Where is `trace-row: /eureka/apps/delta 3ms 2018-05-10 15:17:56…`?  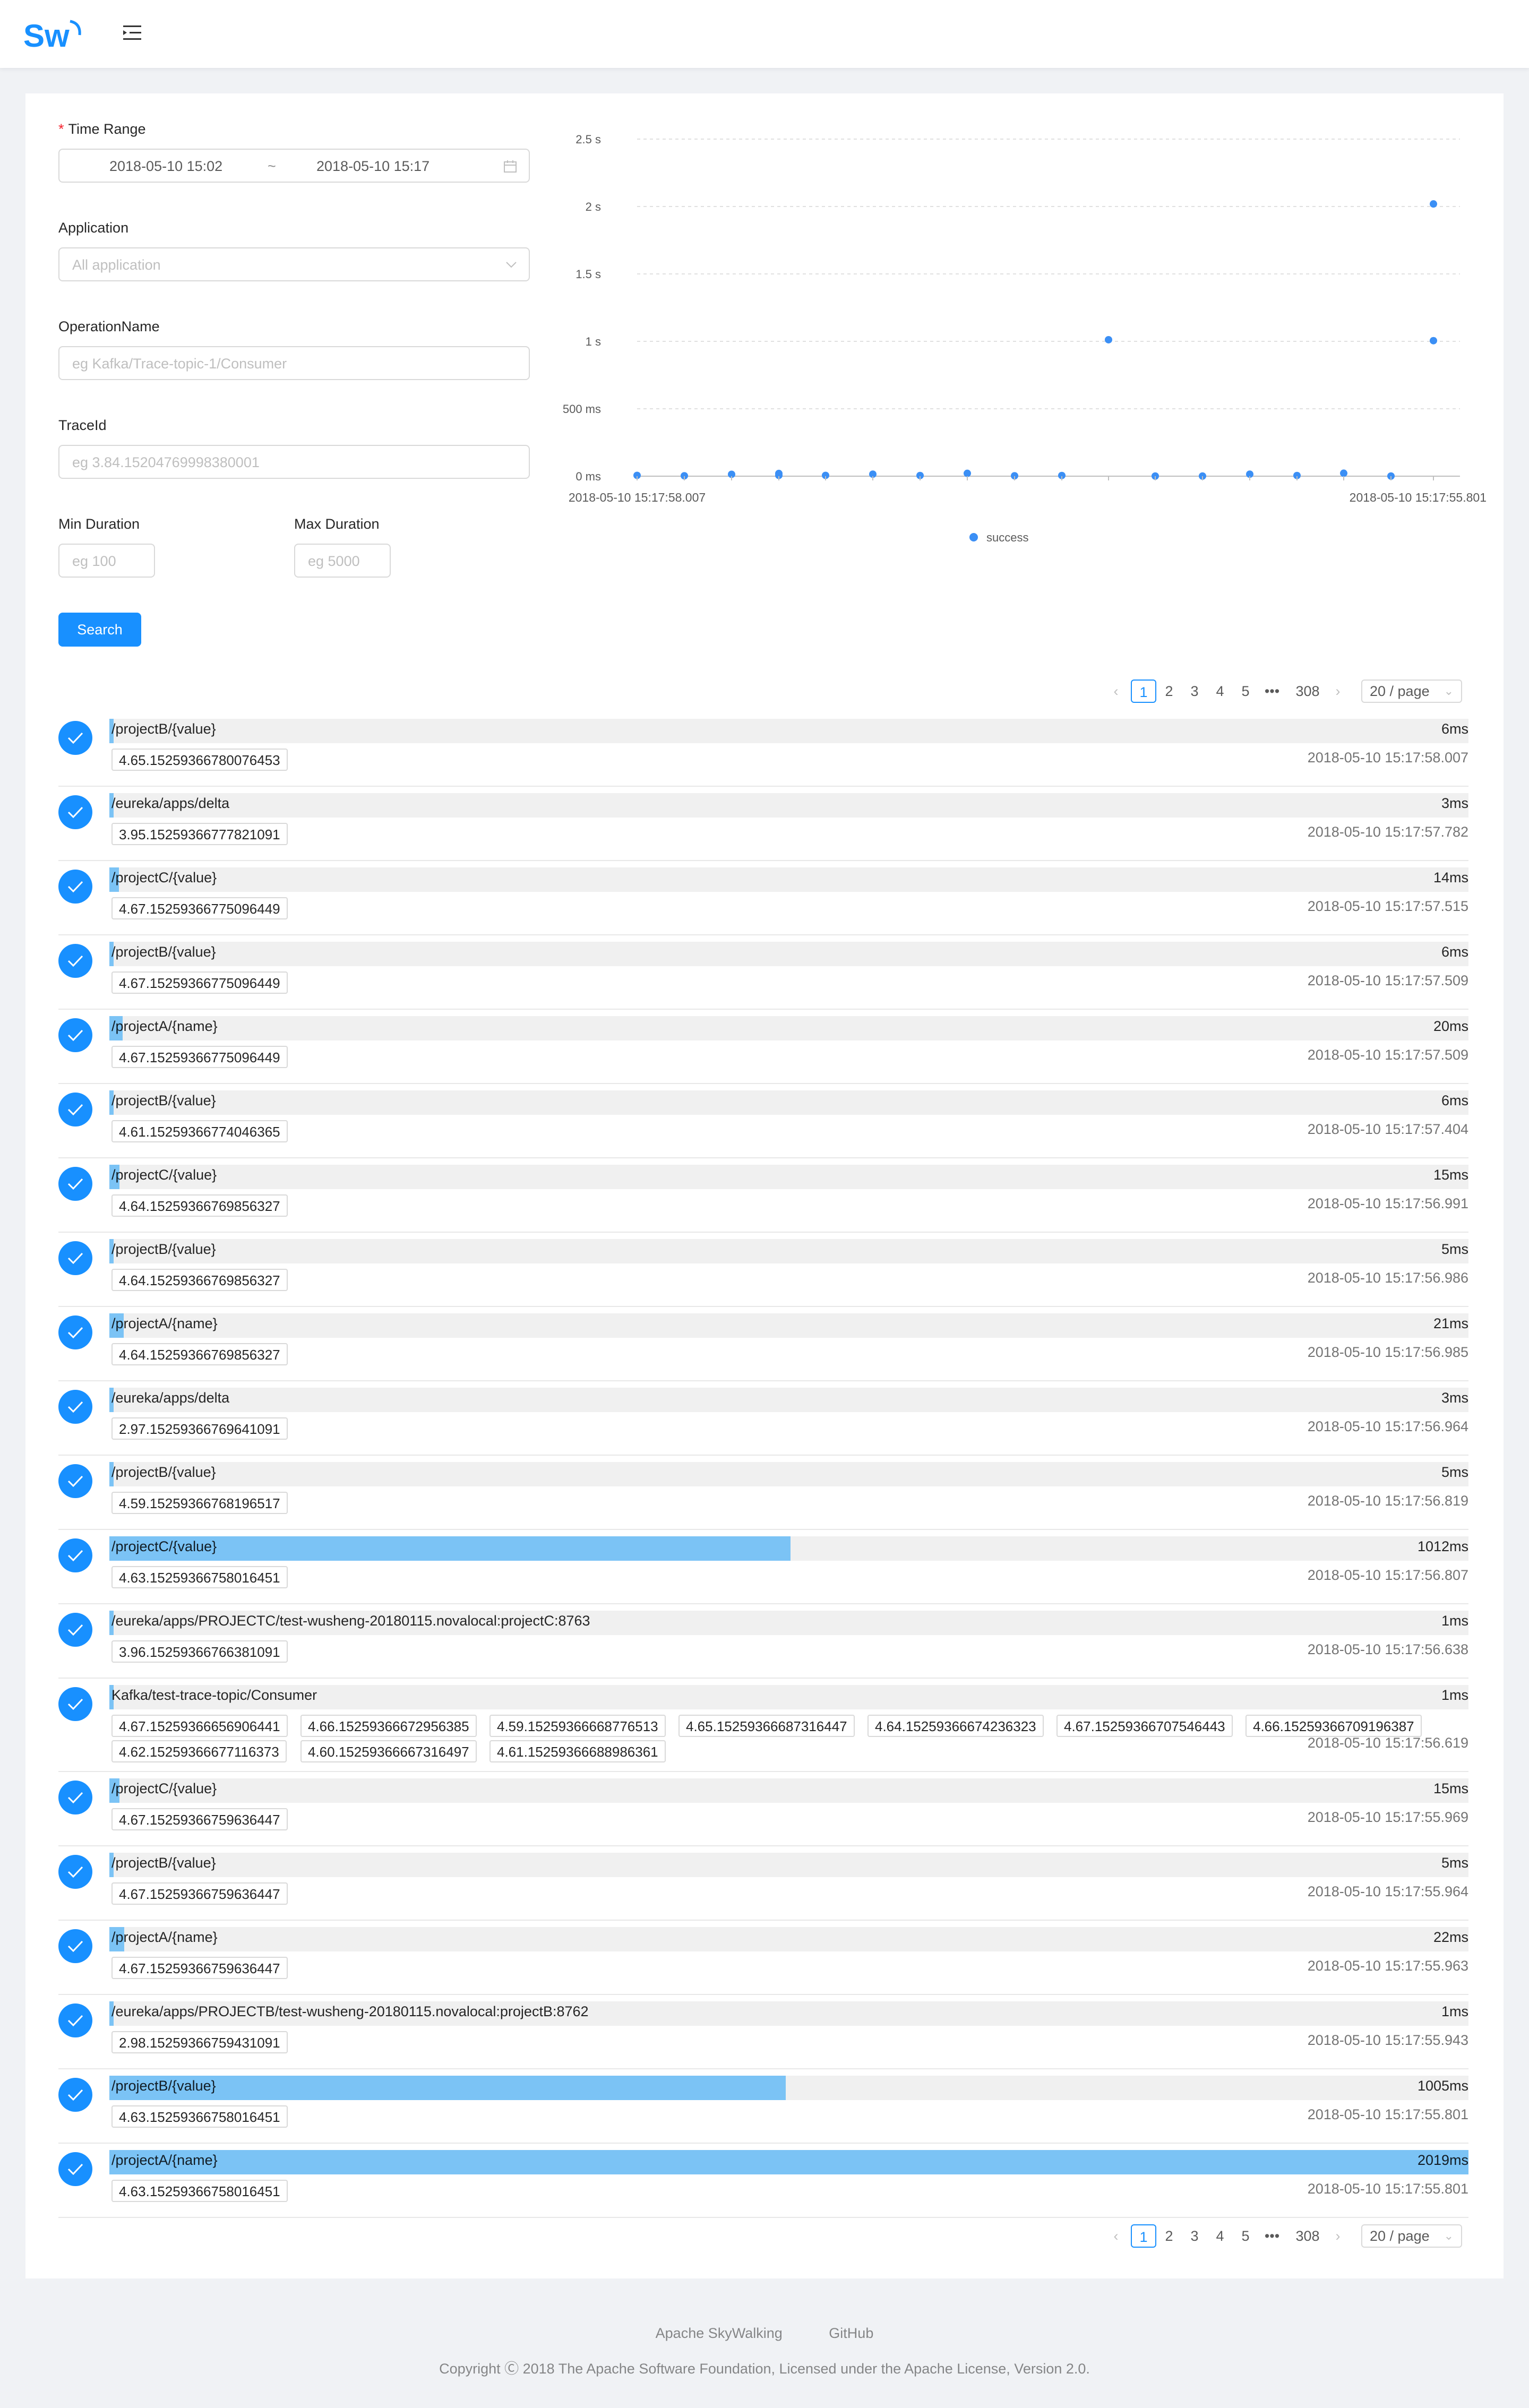 trace-row: /eureka/apps/delta 3ms 2018-05-10 15:17:56… is located at coordinates (763, 1422).